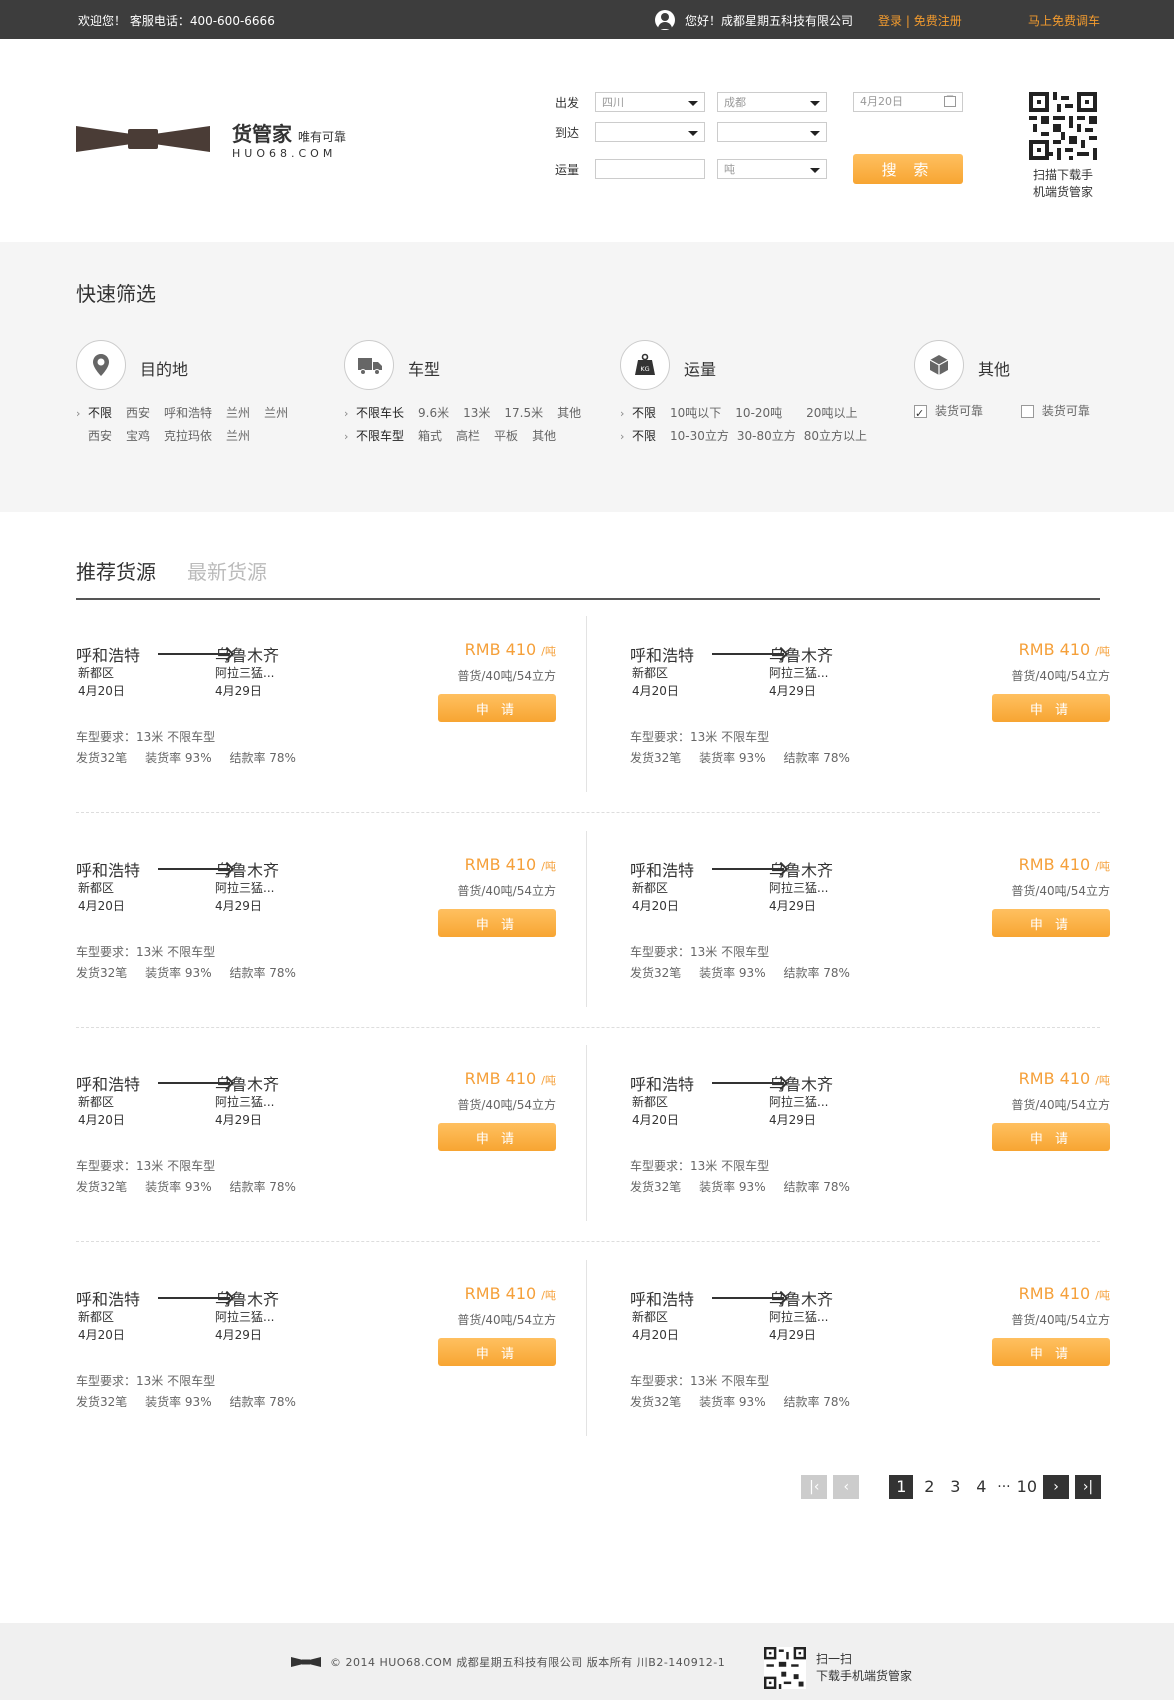 Image resolution: width=1174 pixels, height=1700 pixels. What do you see at coordinates (766, 436) in the screenshot?
I see `filter-option: 30-80立方` at bounding box center [766, 436].